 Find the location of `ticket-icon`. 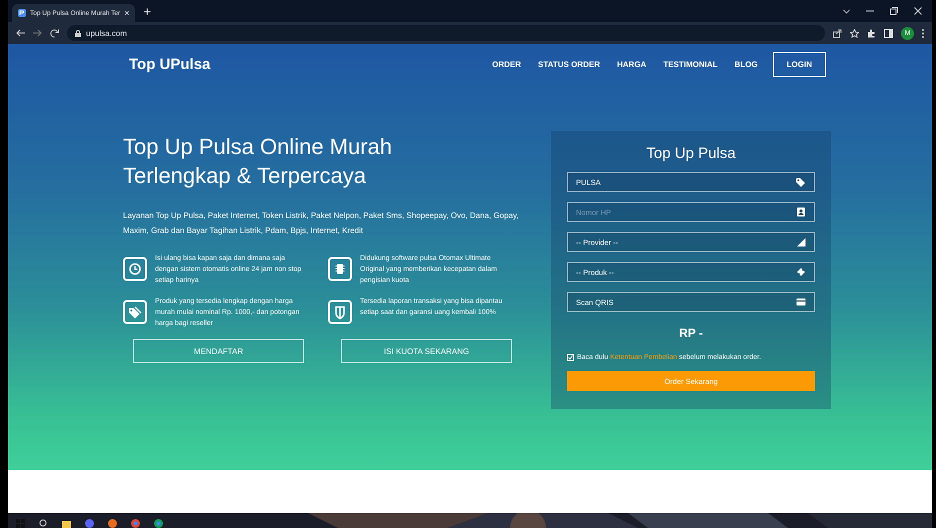

ticket-icon is located at coordinates (801, 272).